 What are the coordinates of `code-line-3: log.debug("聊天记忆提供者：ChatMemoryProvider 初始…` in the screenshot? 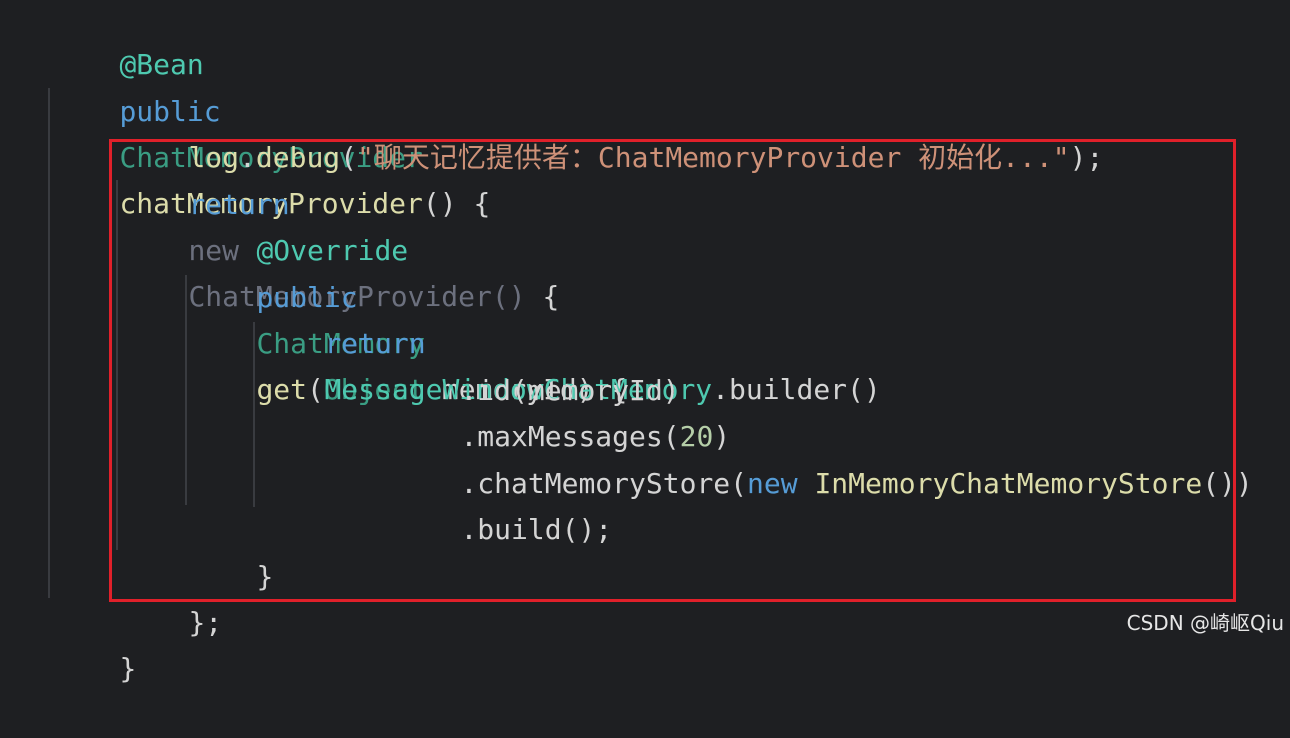 It's located at (612, 131).